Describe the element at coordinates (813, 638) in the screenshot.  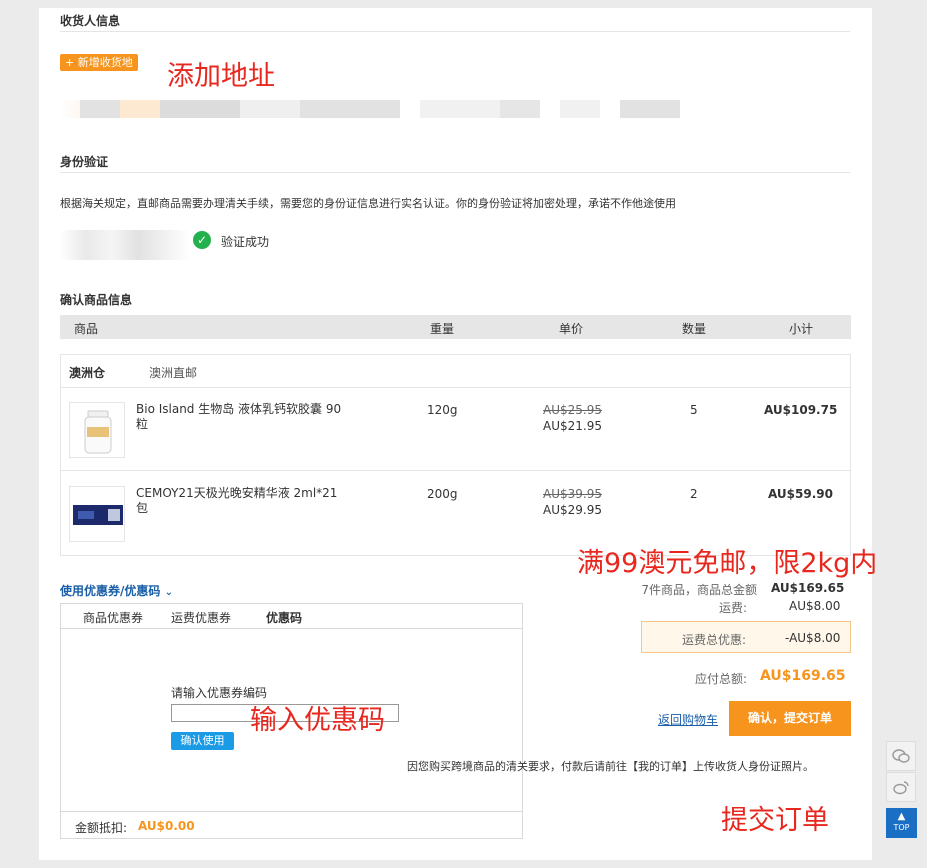
I see `discount-value: -AU$8.00` at that location.